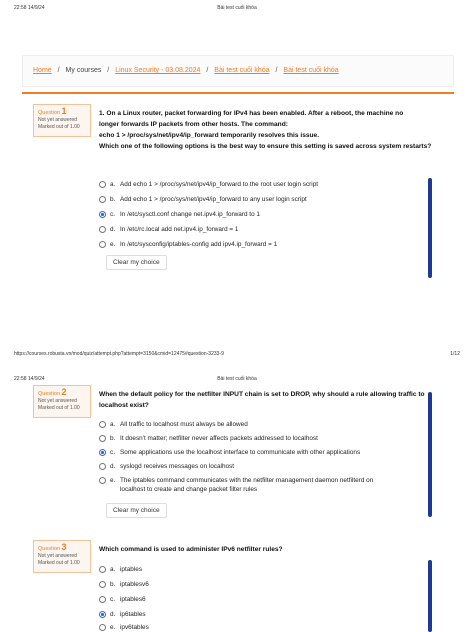 The image size is (474, 632). I want to click on answer-option: d. ip6tables, so click(122, 614).